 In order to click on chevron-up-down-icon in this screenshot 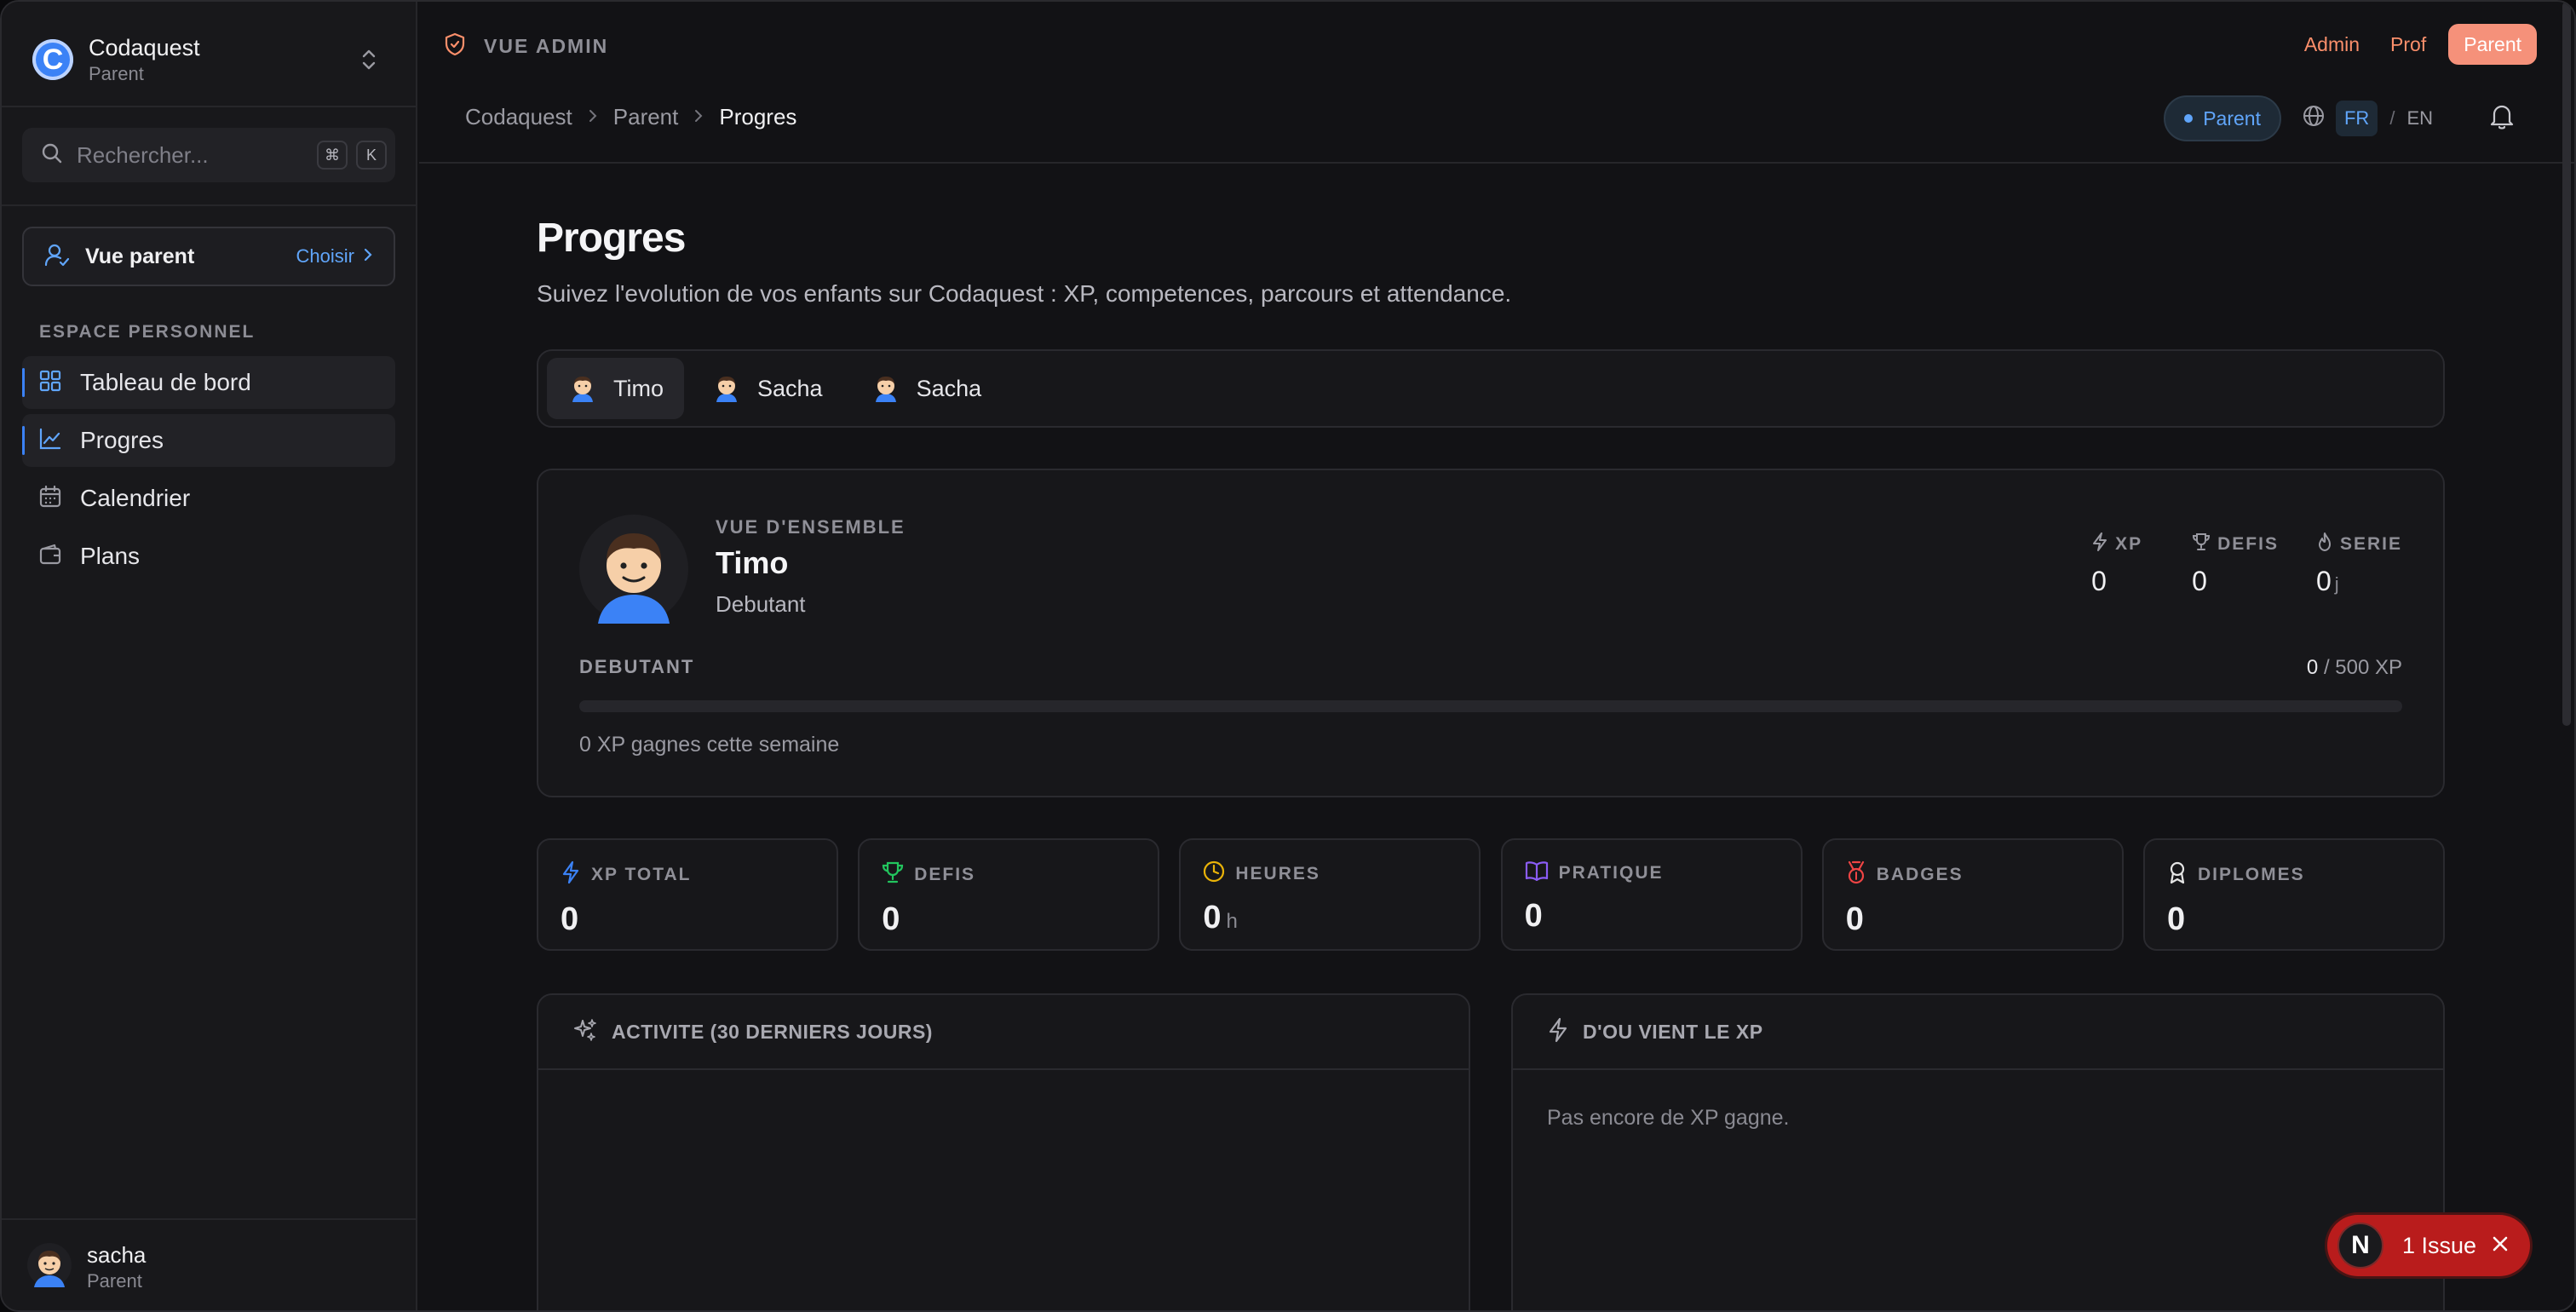, I will do `click(369, 60)`.